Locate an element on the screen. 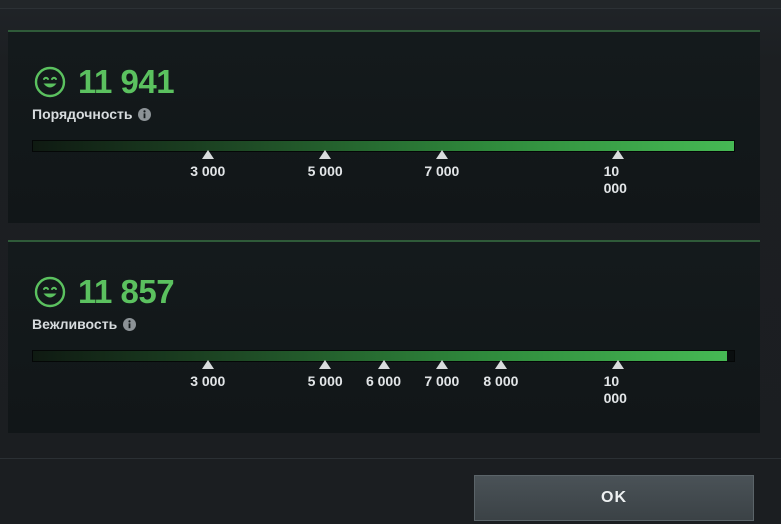  score-row: 11 941 is located at coordinates (104, 82).